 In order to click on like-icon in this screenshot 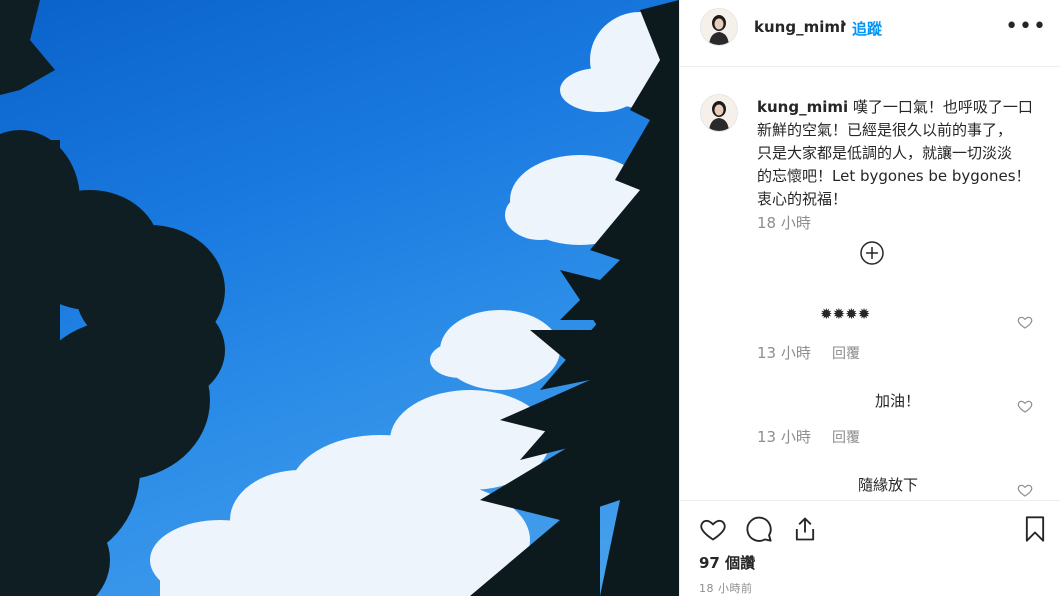, I will do `click(713, 529)`.